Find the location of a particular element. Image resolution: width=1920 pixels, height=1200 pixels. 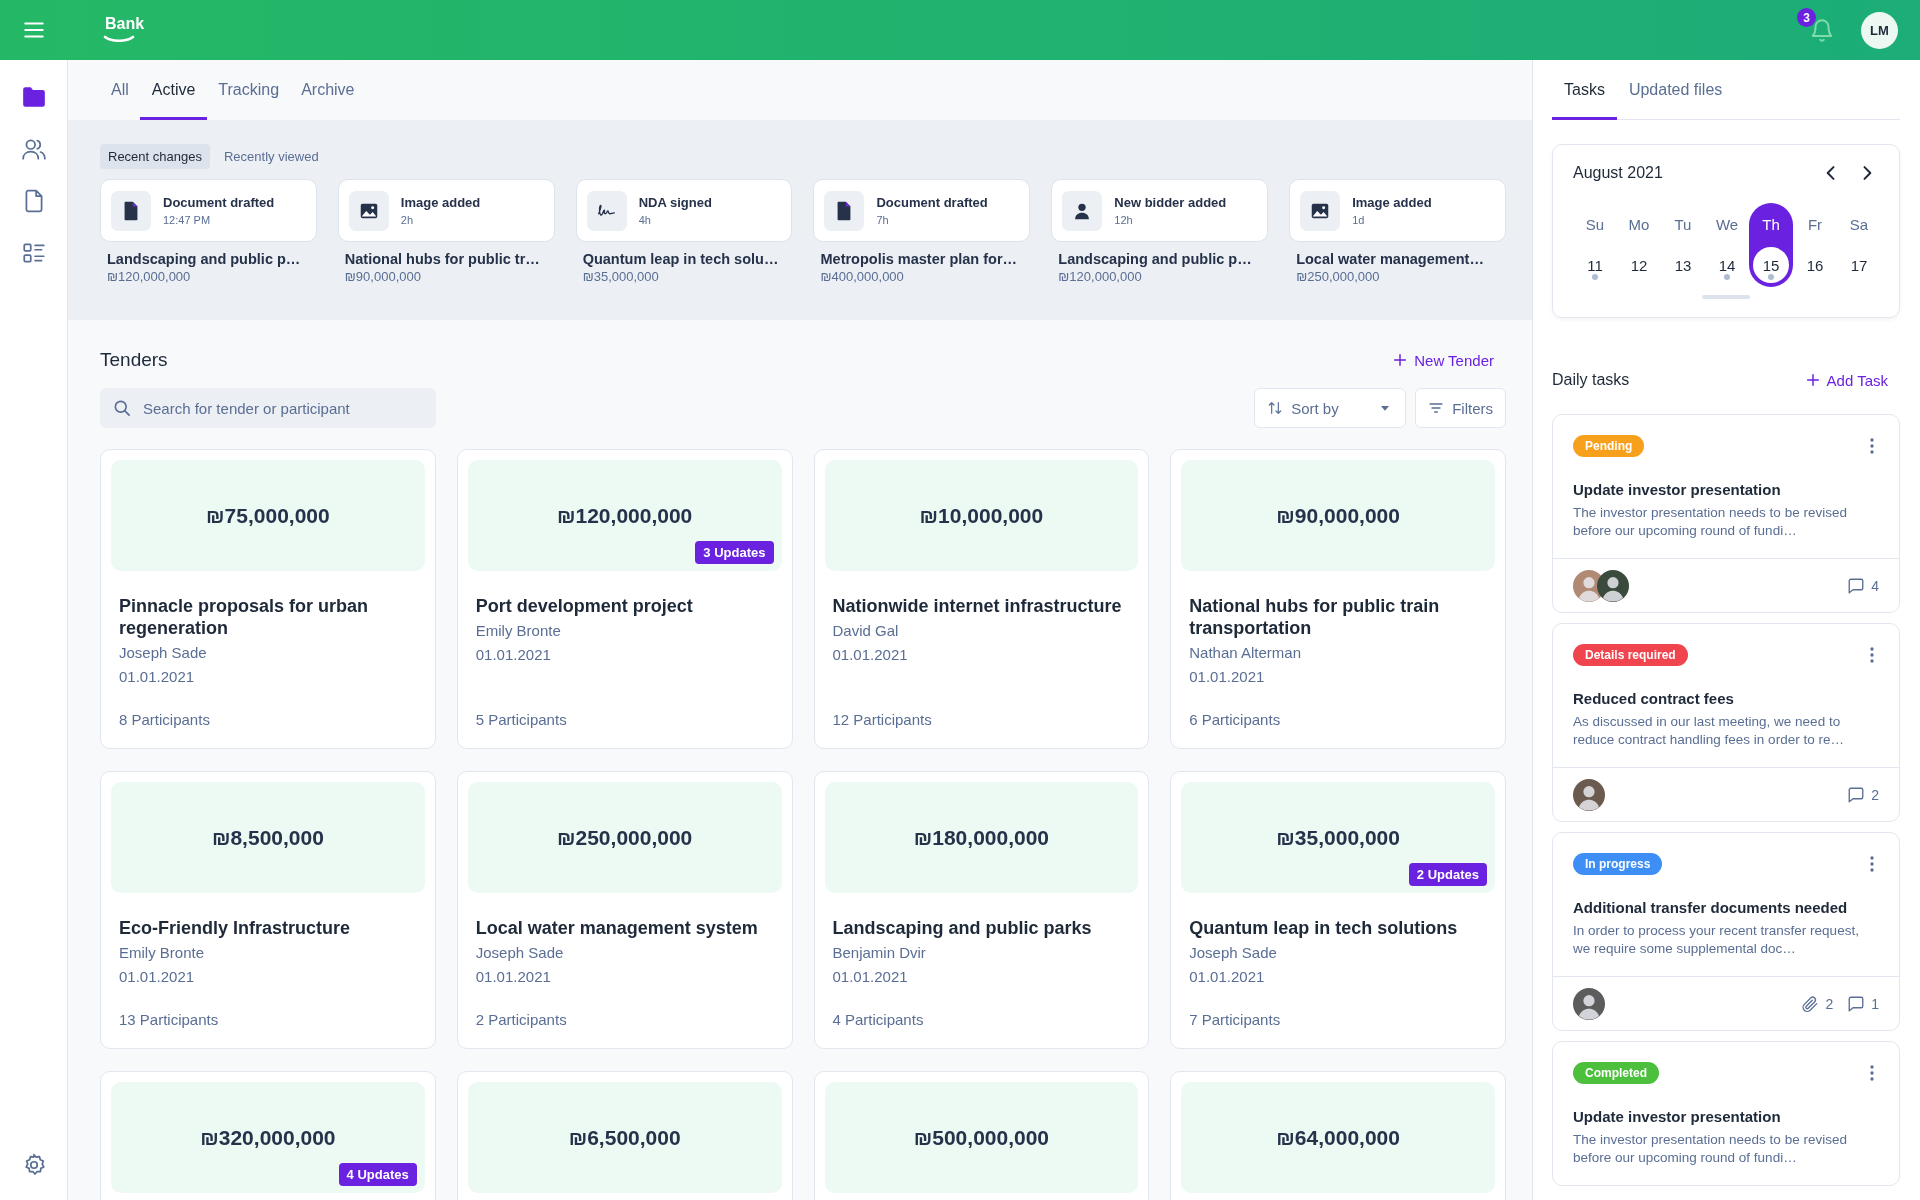

sort-icon is located at coordinates (1275, 408).